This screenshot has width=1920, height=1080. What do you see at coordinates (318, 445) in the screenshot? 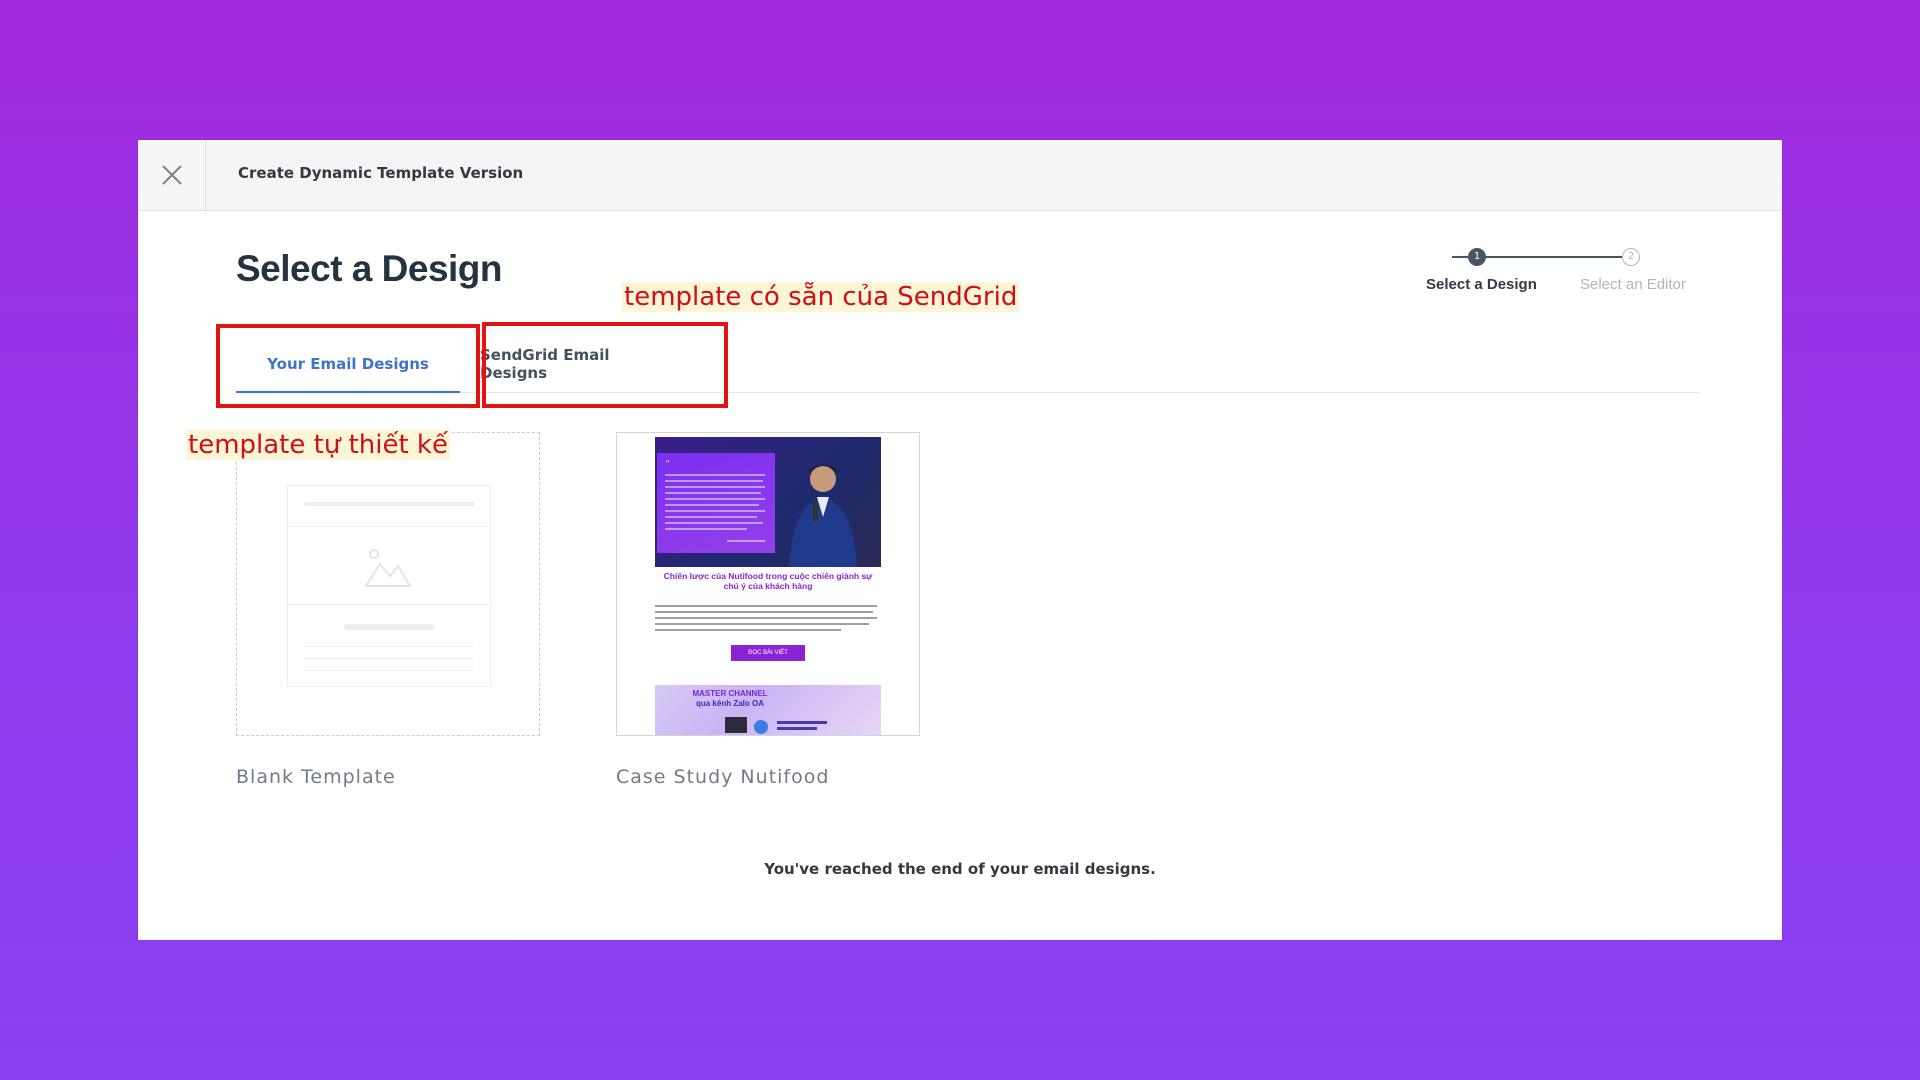
I see `annotation-own-note: template tự thiết kế` at bounding box center [318, 445].